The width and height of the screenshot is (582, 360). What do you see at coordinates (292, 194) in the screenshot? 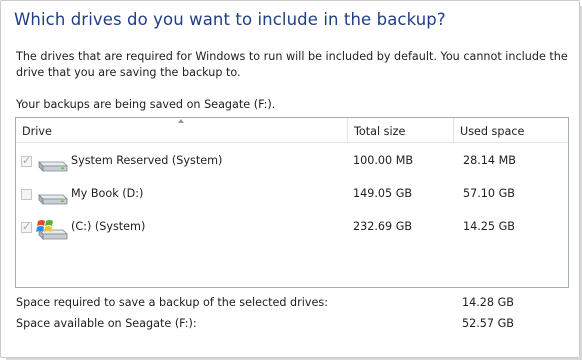
I see `table-row: My Book (D:) 149.05 GB 57.10 GB` at bounding box center [292, 194].